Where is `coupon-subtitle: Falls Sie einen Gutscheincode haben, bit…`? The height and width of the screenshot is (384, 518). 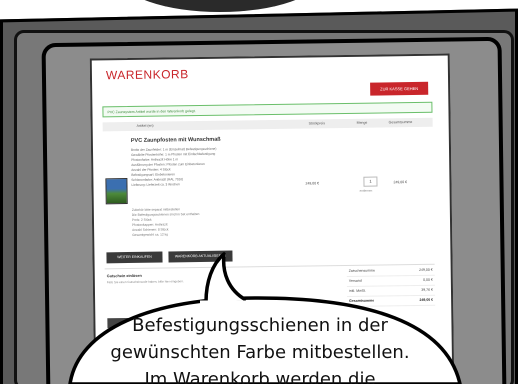 coupon-subtitle: Falls Sie einen Gutscheincode haben, bit… is located at coordinates (145, 282).